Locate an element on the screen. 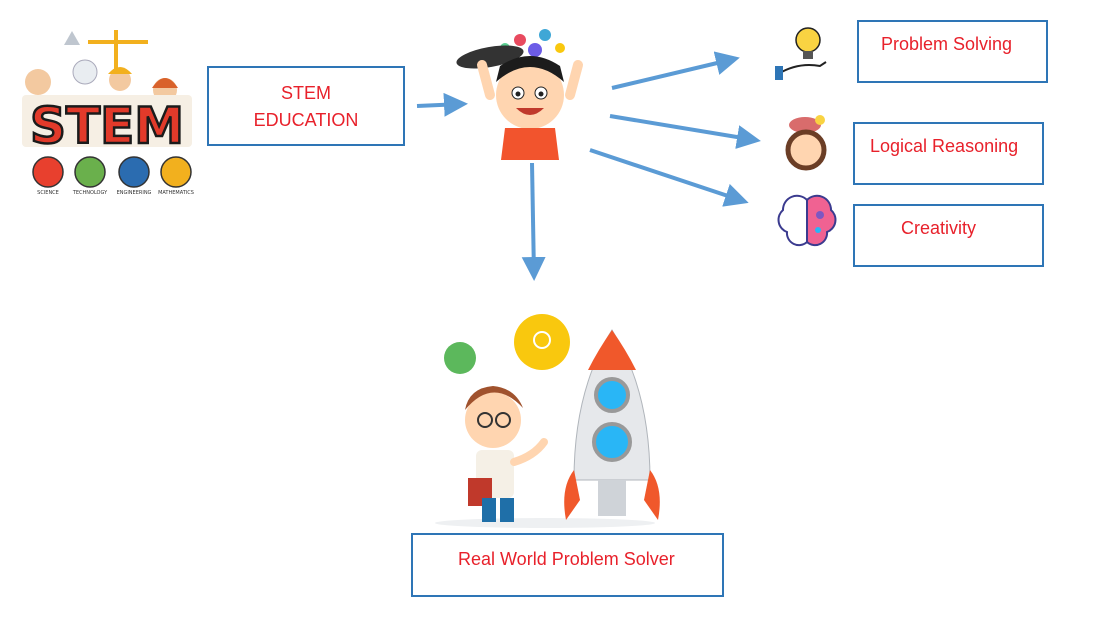 The width and height of the screenshot is (1094, 624). stem-education-line2: EDUCATION is located at coordinates (306, 120).